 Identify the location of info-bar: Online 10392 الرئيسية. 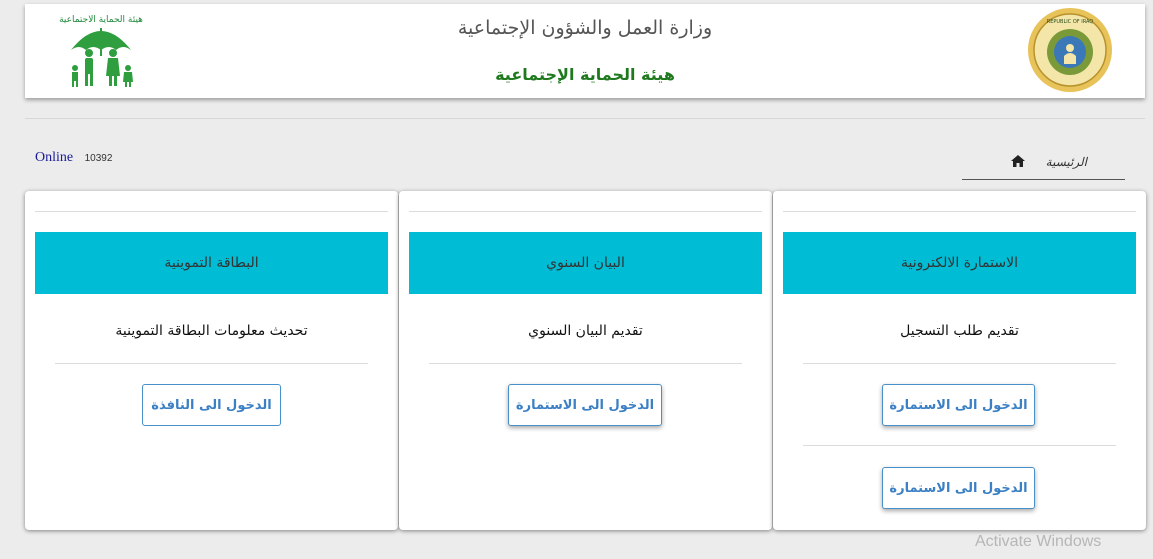
(585, 164).